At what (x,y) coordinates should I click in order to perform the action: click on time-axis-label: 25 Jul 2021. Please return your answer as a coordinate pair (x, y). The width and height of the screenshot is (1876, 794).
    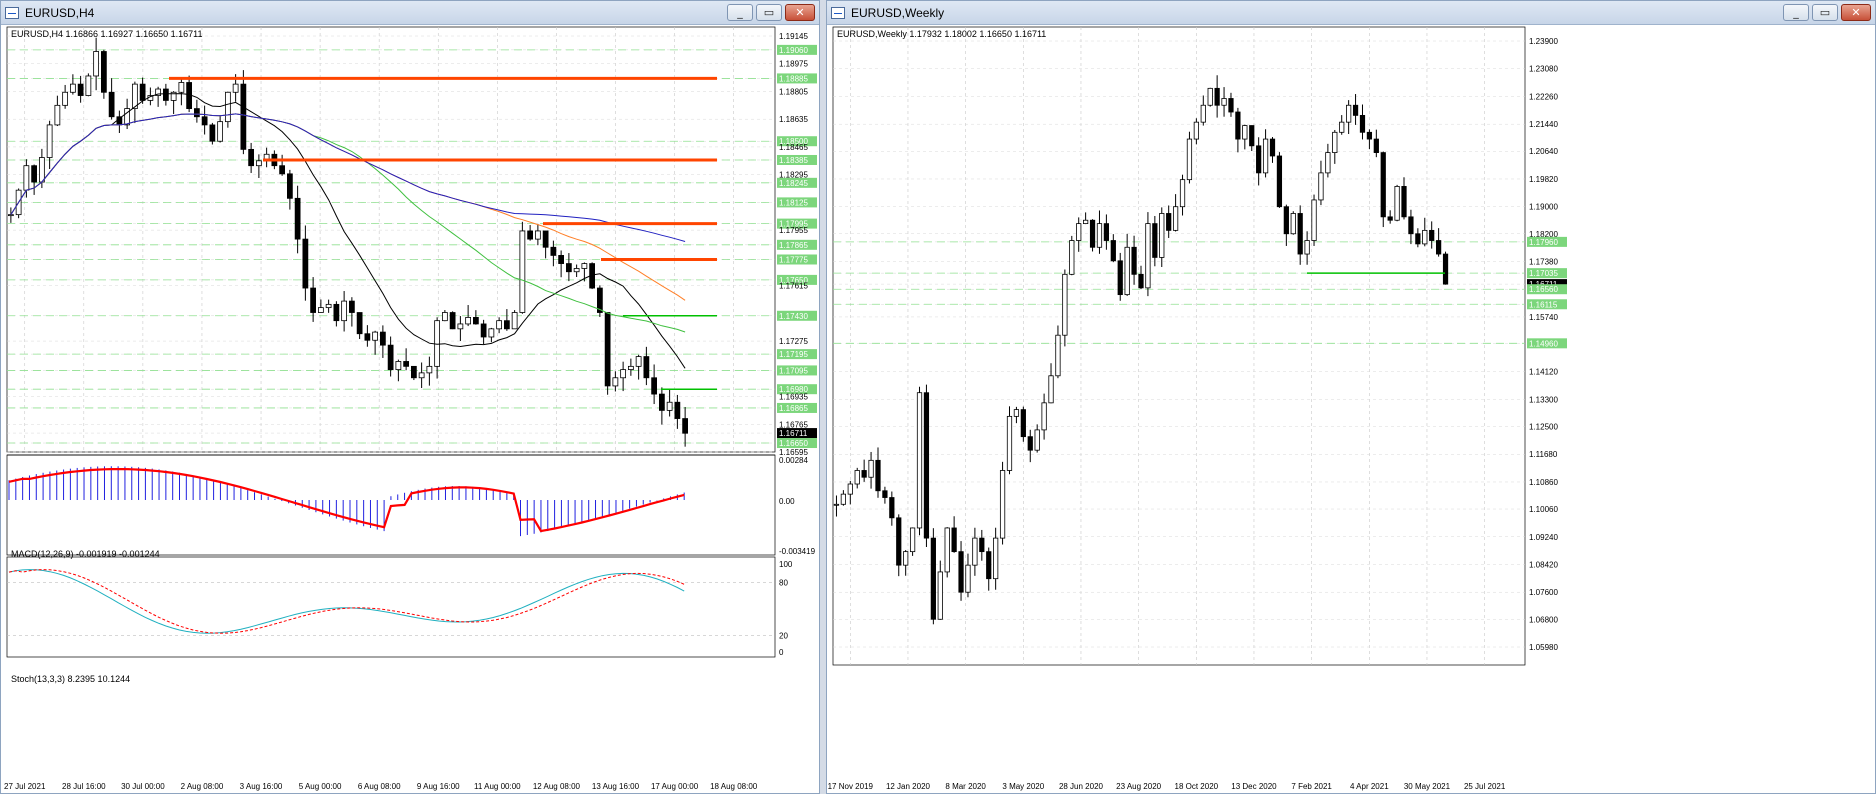
    Looking at the image, I should click on (1485, 786).